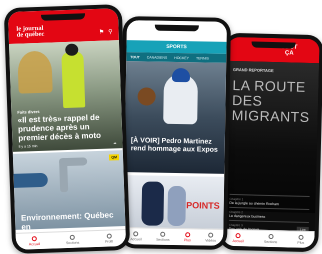 The image size is (322, 254). What do you see at coordinates (73, 162) in the screenshot?
I see `faucet-spout-image` at bounding box center [73, 162].